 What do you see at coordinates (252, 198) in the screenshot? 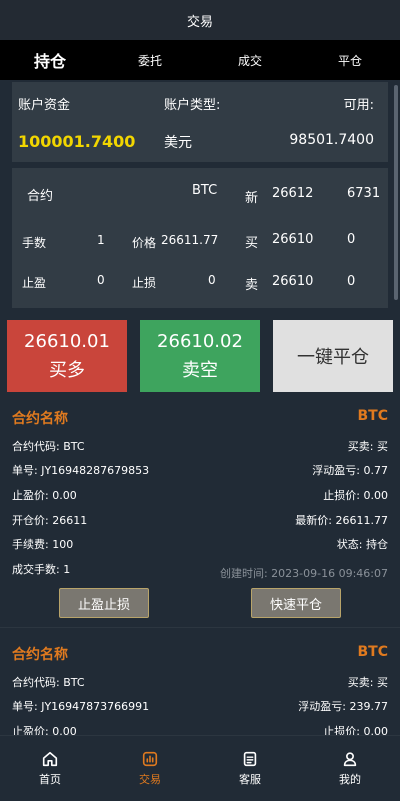
I see `new-label: 新` at bounding box center [252, 198].